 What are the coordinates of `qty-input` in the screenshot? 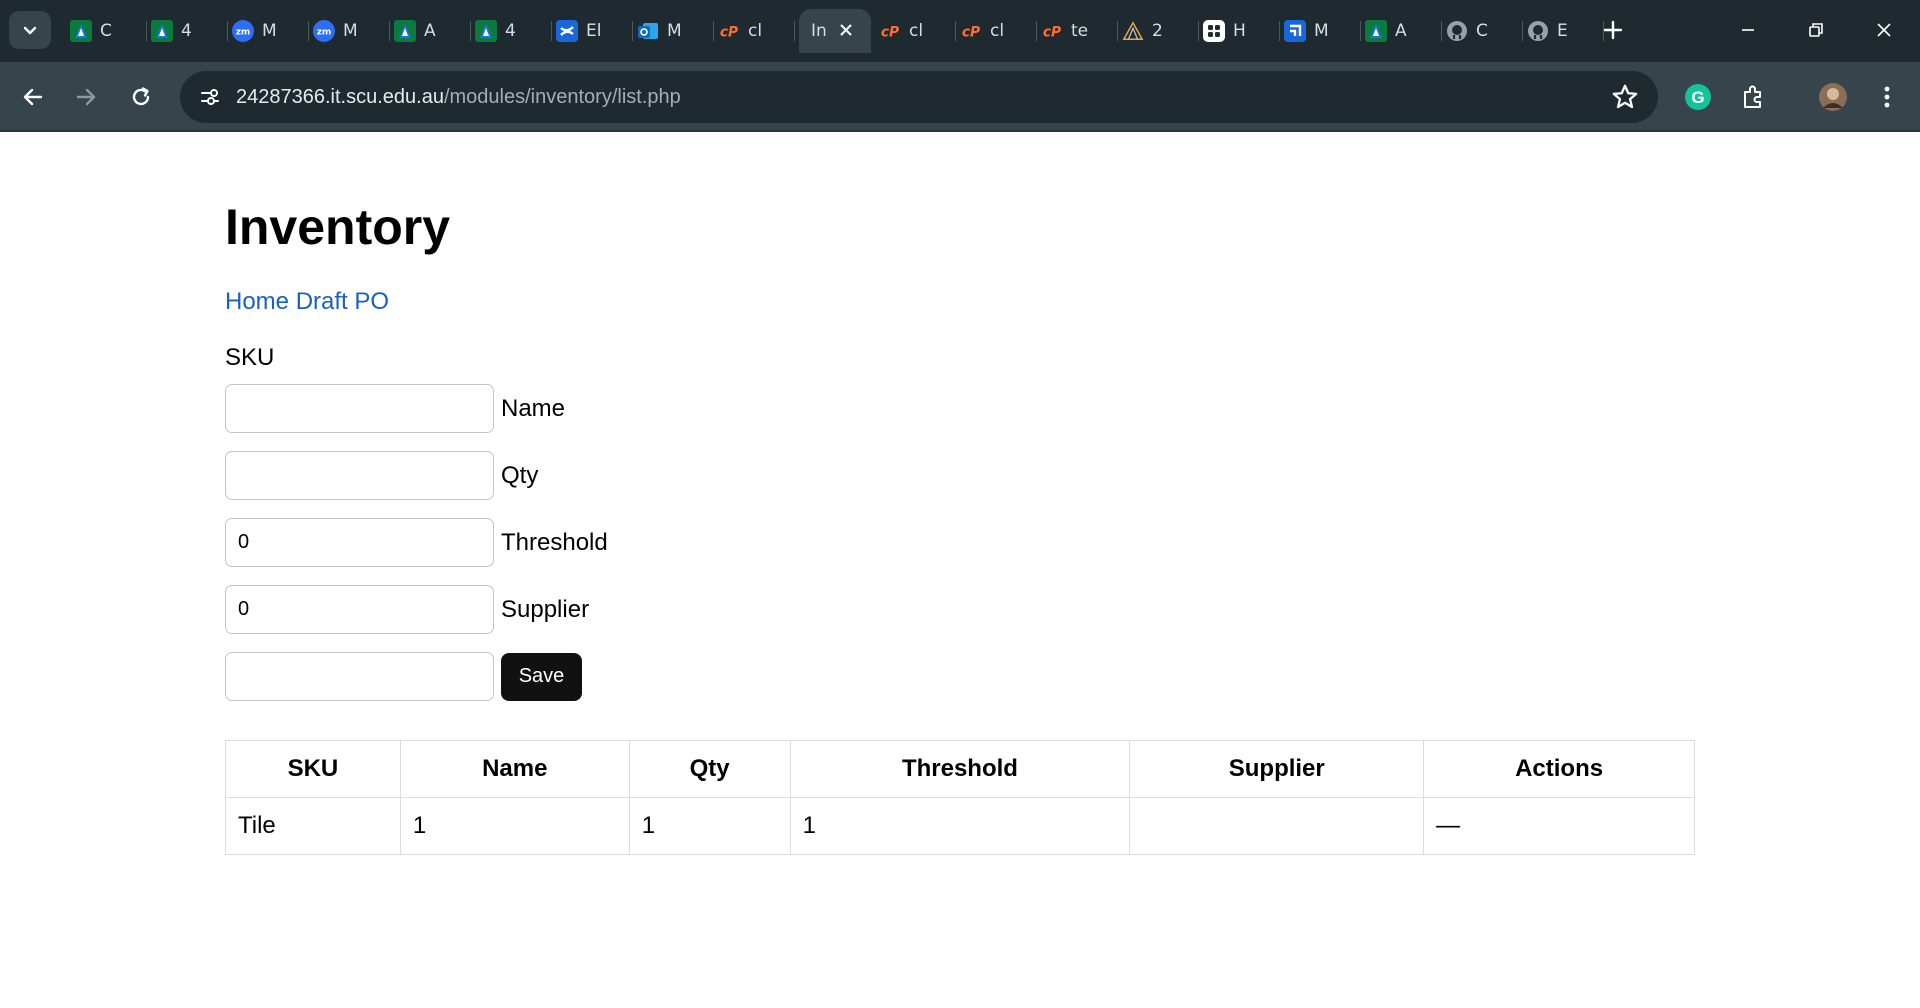 It's located at (359, 542).